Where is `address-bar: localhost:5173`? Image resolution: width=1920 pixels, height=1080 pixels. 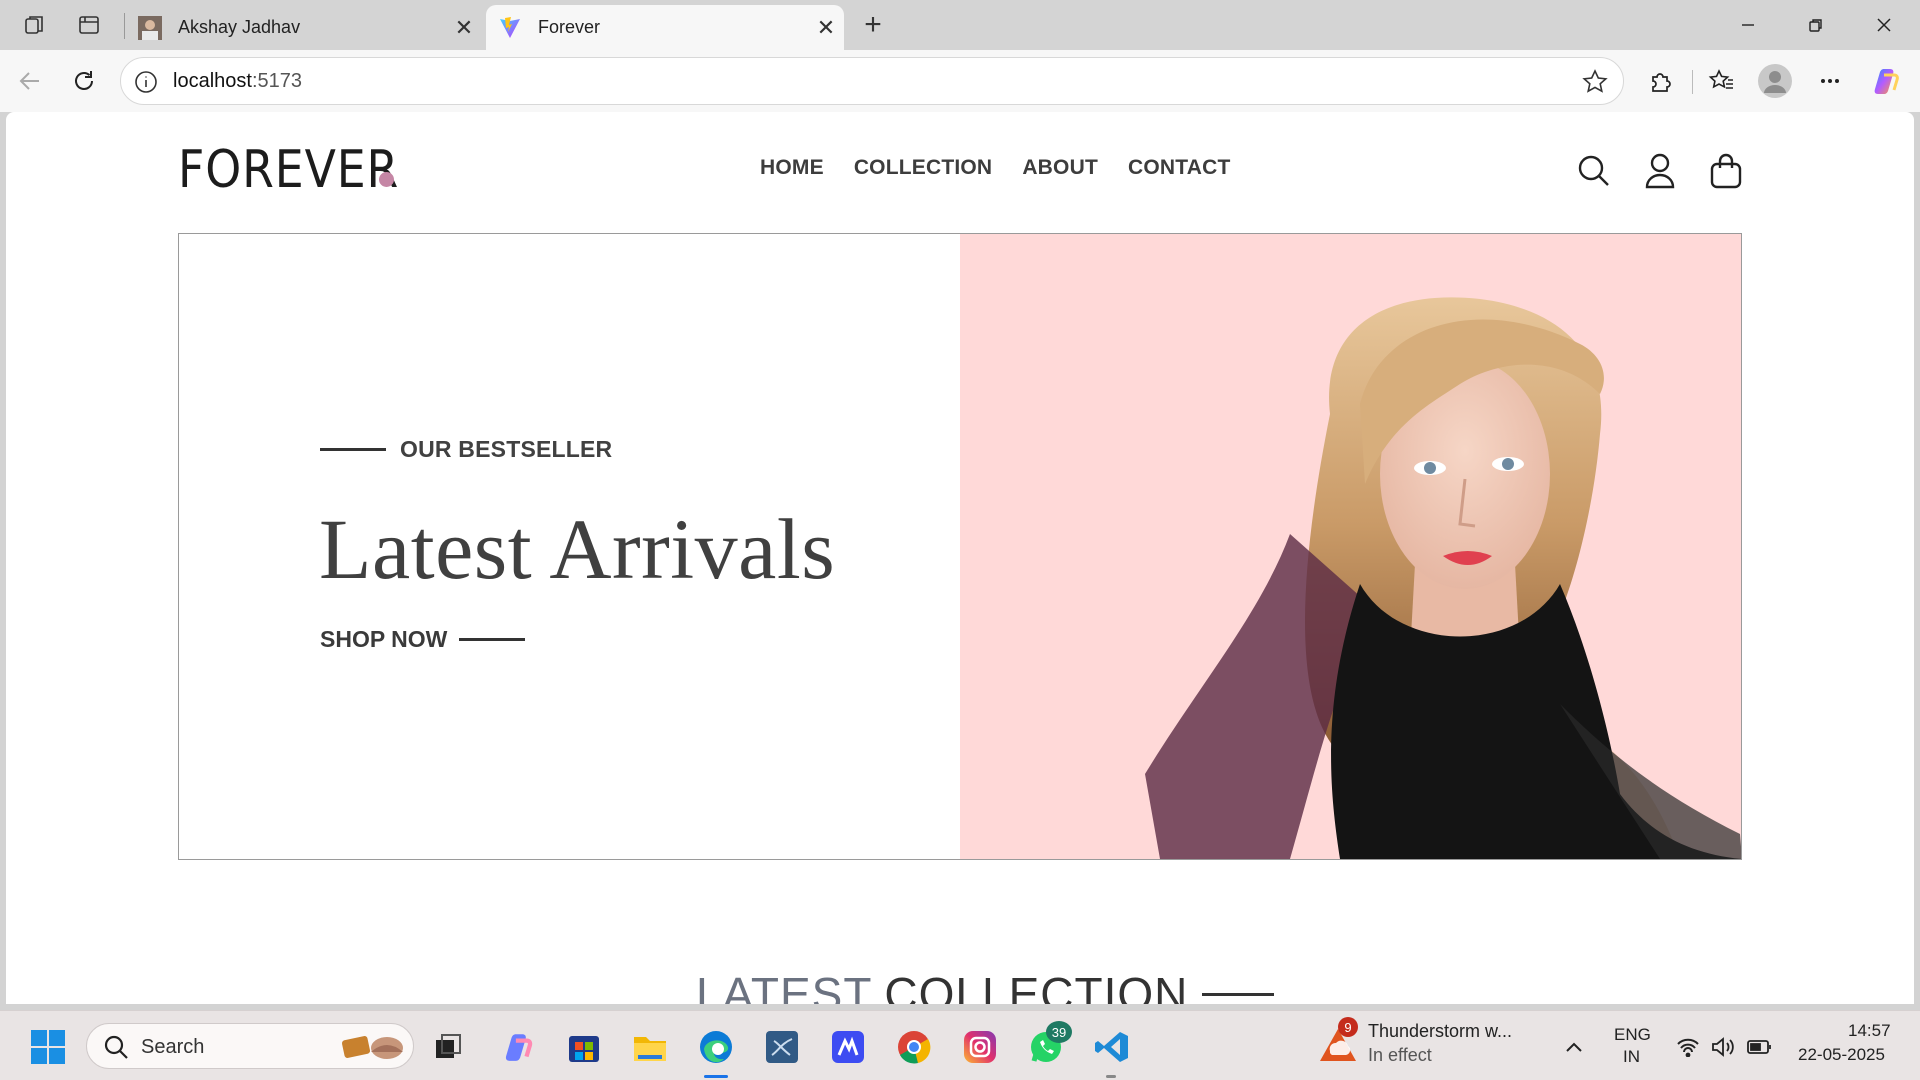 address-bar: localhost:5173 is located at coordinates (872, 81).